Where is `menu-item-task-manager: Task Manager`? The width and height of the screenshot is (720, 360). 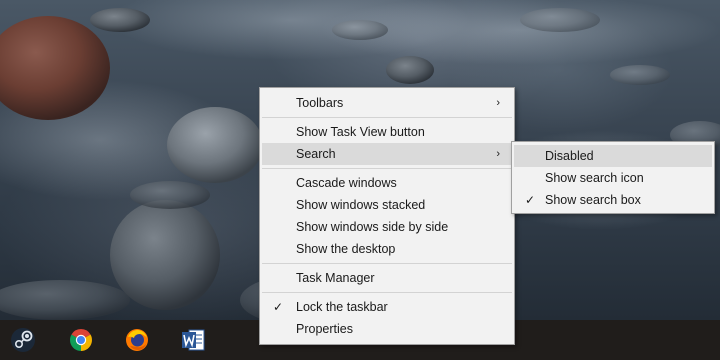 menu-item-task-manager: Task Manager is located at coordinates (387, 278).